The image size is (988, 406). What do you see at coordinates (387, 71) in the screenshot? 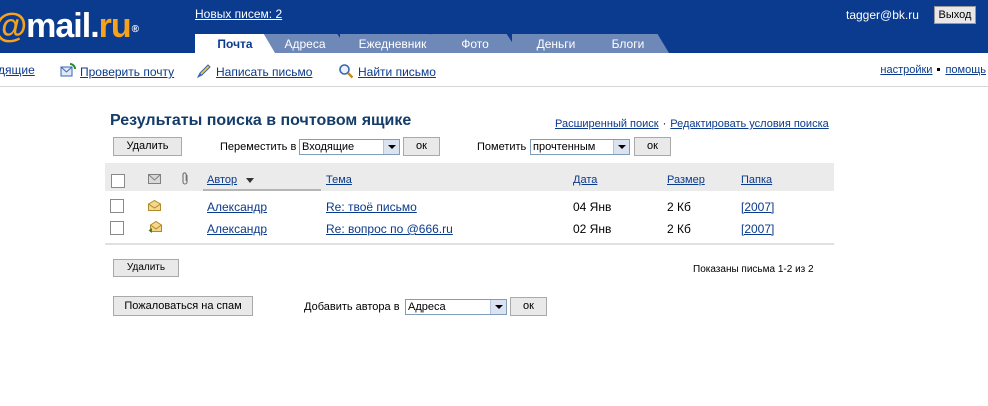
I see `find-mail-item: Найти письмо` at bounding box center [387, 71].